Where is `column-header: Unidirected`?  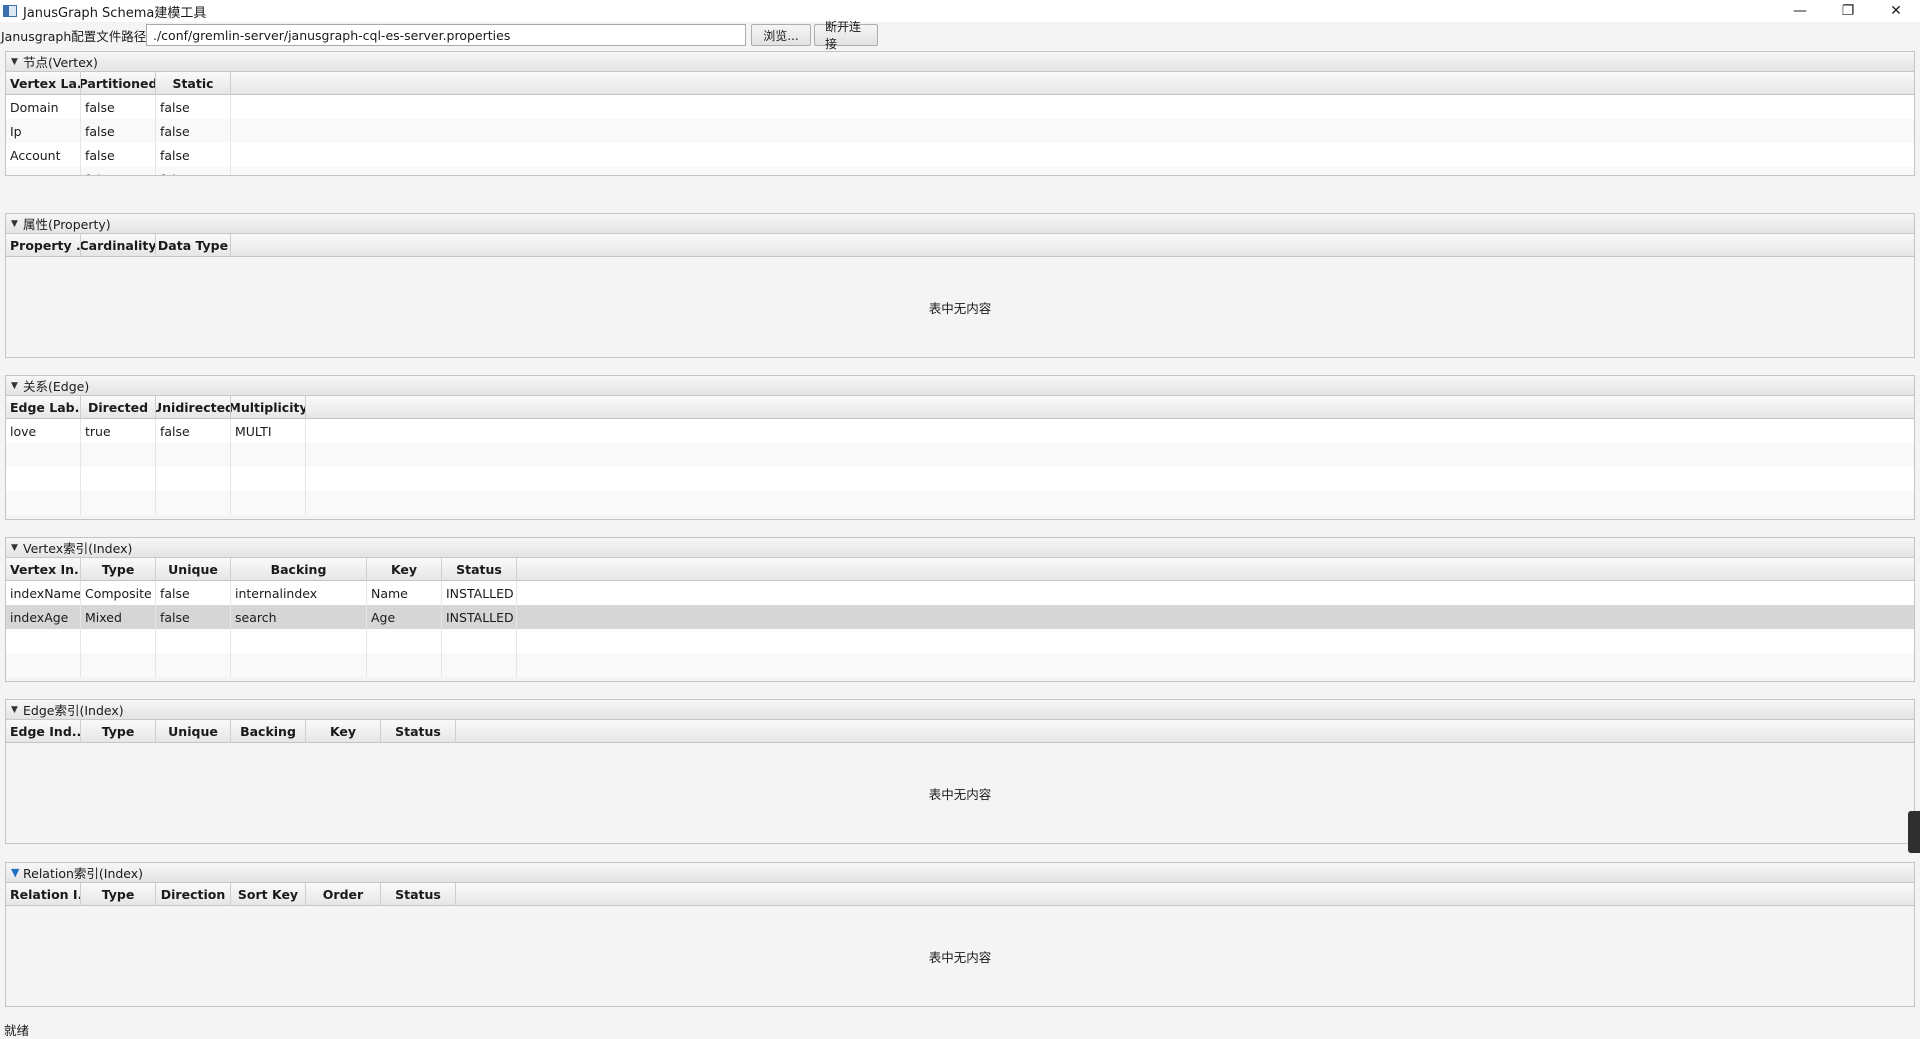 column-header: Unidirected is located at coordinates (193, 407).